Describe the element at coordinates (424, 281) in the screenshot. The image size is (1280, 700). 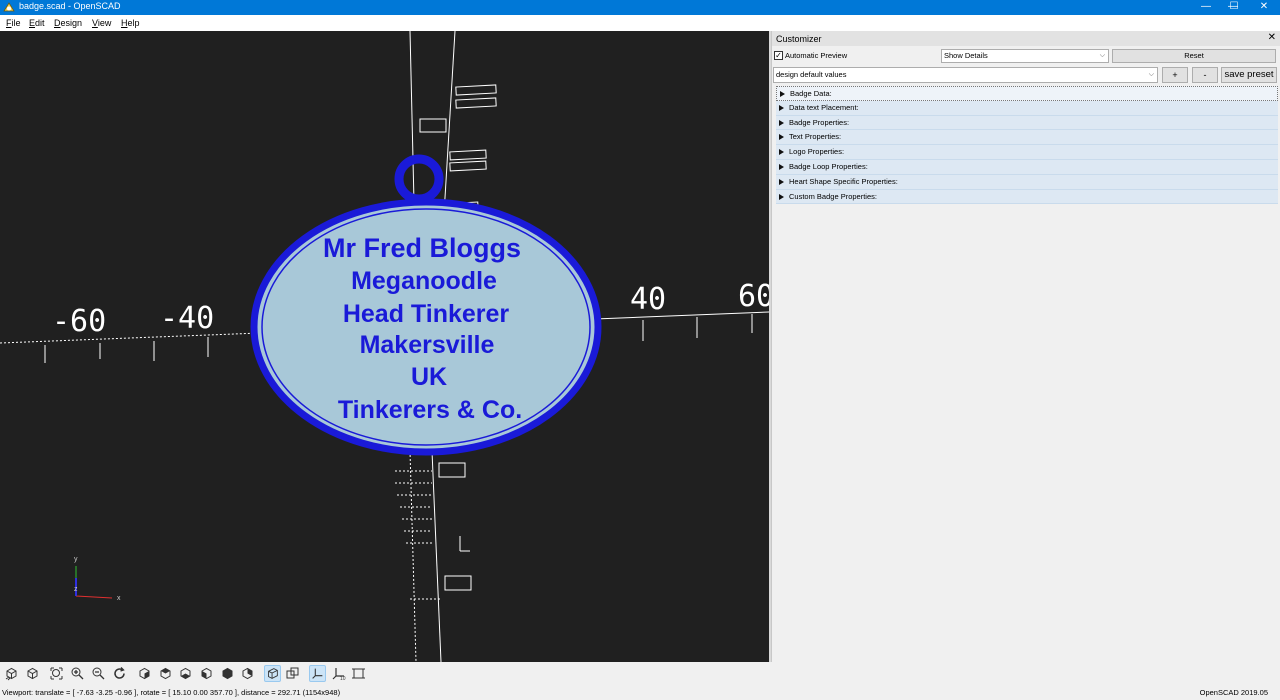
I see `badge-line-2: Meganoodle` at that location.